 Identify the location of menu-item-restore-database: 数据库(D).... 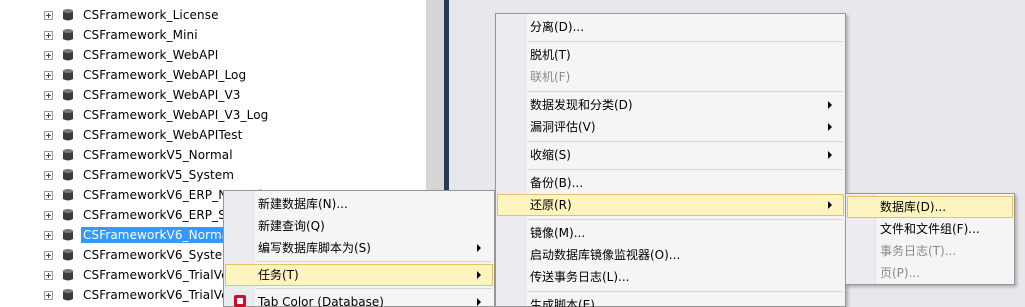
(930, 207).